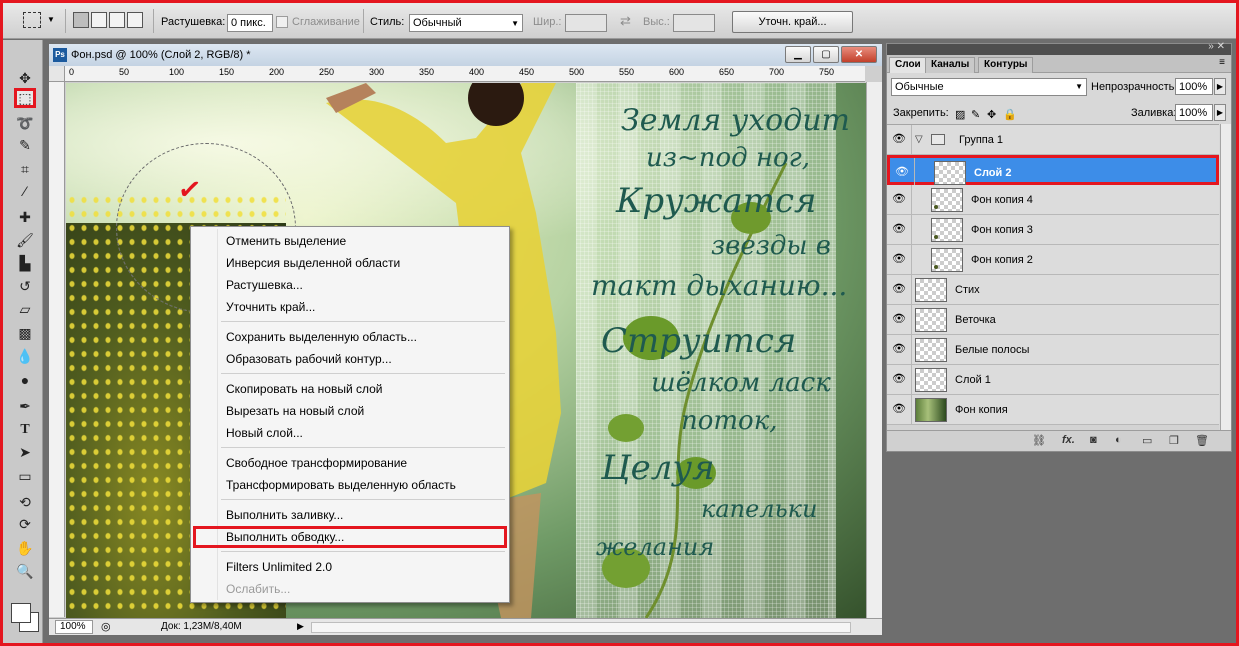 This screenshot has width=1239, height=646. Describe the element at coordinates (25, 452) in the screenshot. I see `path-select-tool-icon: ➤` at that location.